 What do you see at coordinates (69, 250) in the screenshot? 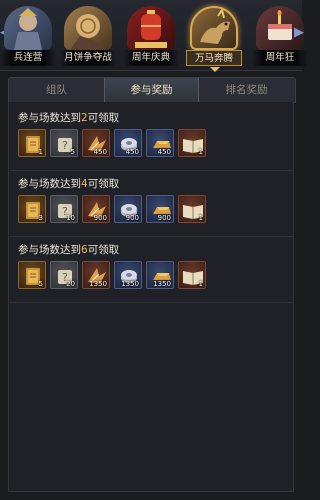
I see `row-title: 参与场数达到6可领取` at bounding box center [69, 250].